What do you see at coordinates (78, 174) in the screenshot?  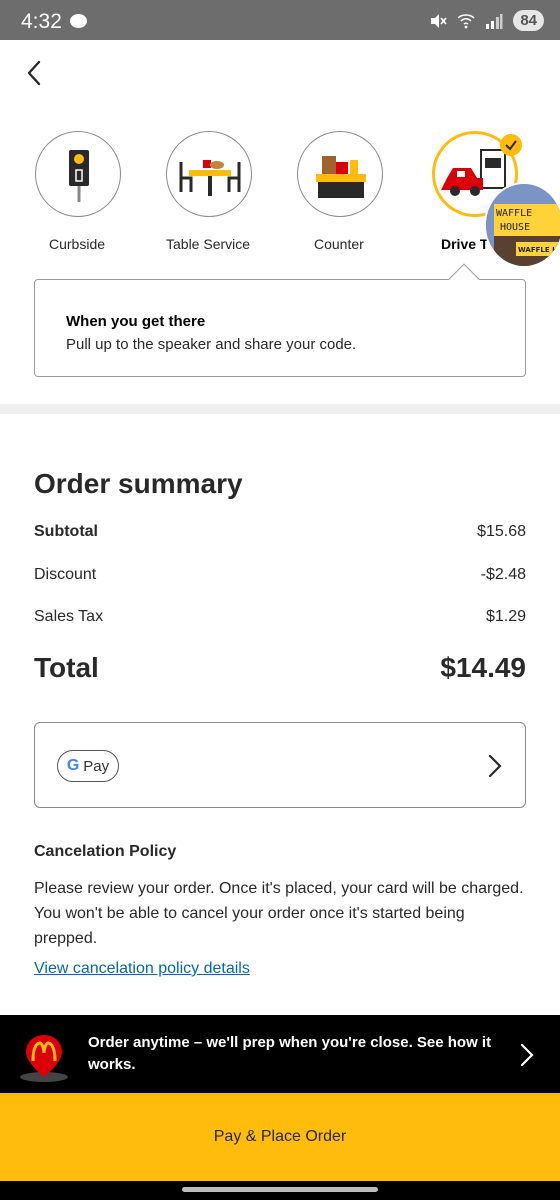 I see `curbside-icon` at bounding box center [78, 174].